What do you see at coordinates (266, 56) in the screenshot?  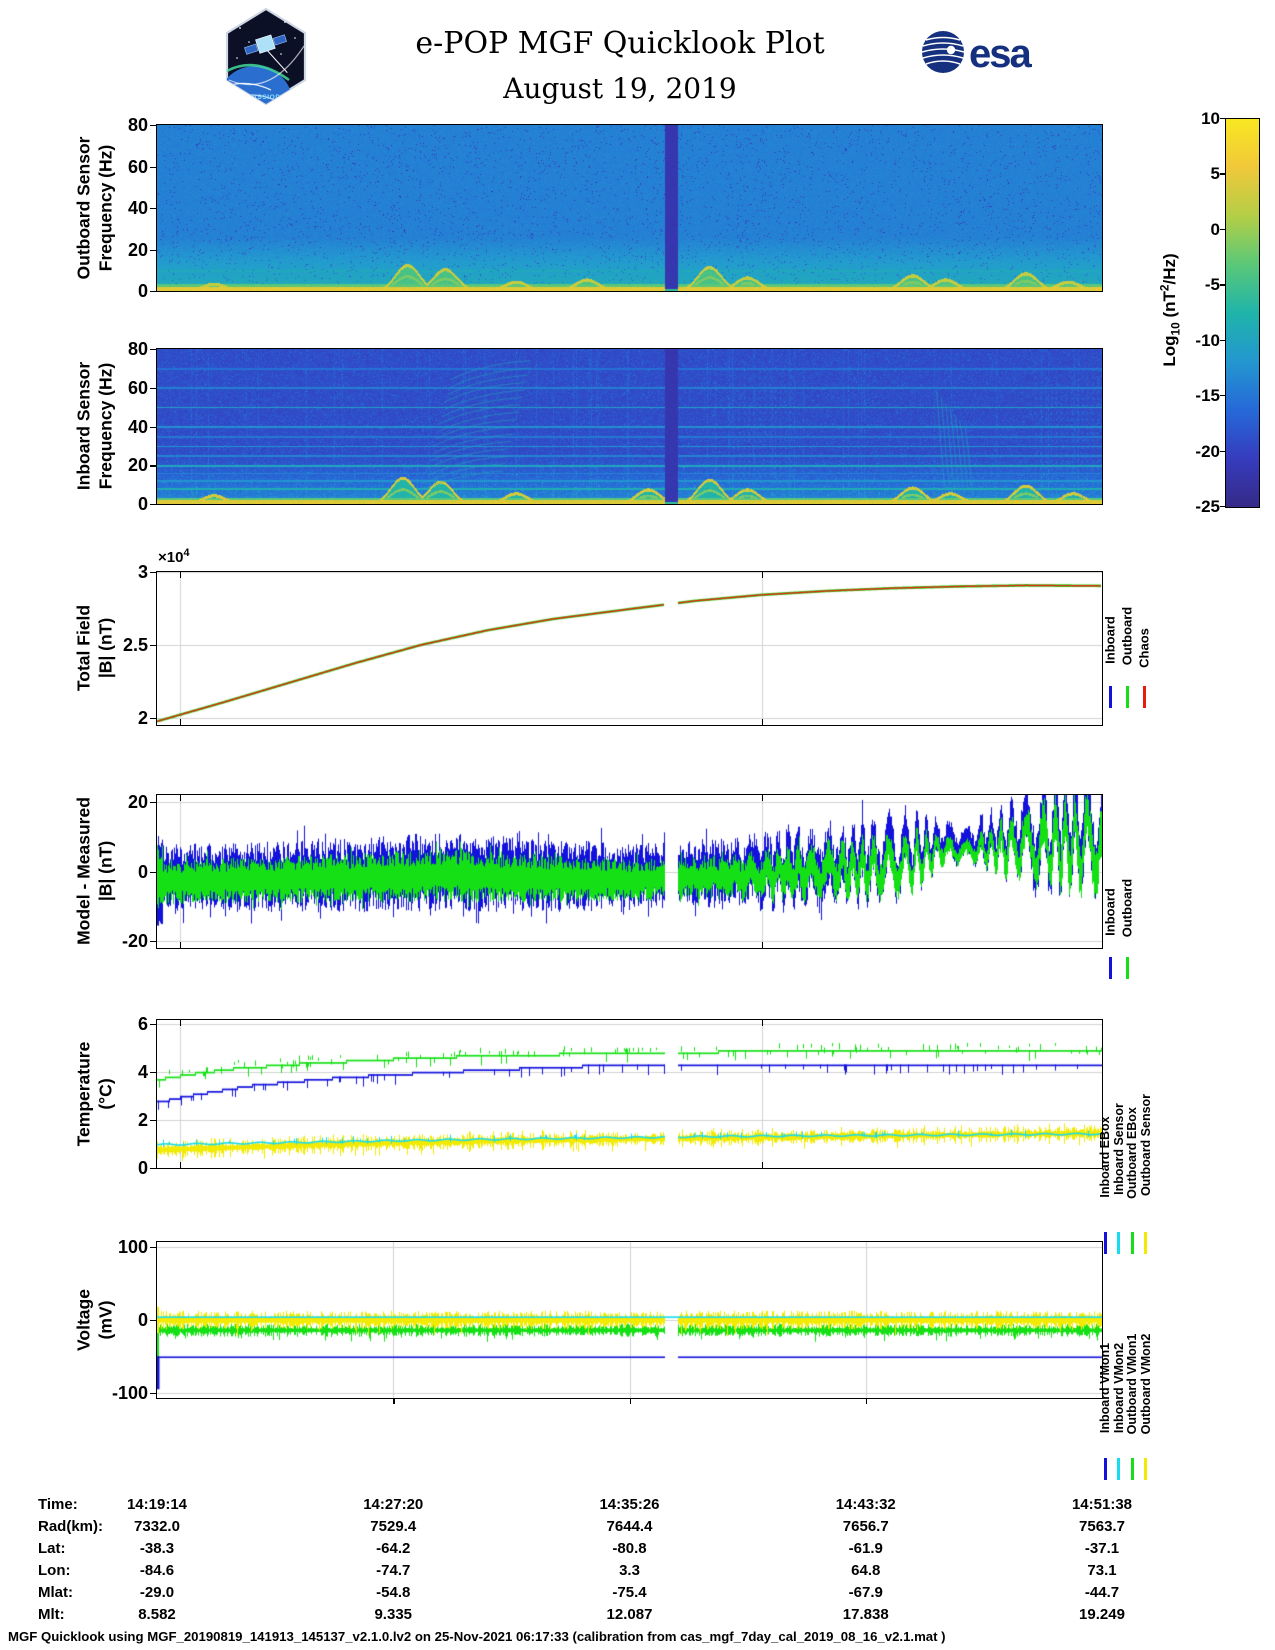 I see `cassiope-mission-patch: CASSIOPE` at bounding box center [266, 56].